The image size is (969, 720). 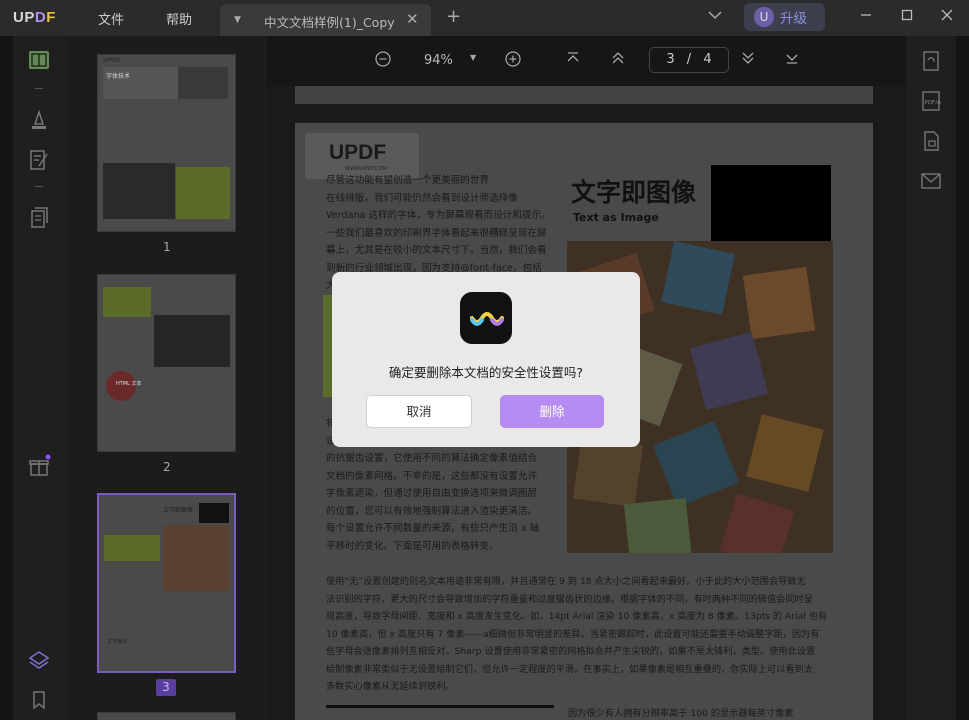 I want to click on thumb-footer: 文字输出, so click(x=117, y=642).